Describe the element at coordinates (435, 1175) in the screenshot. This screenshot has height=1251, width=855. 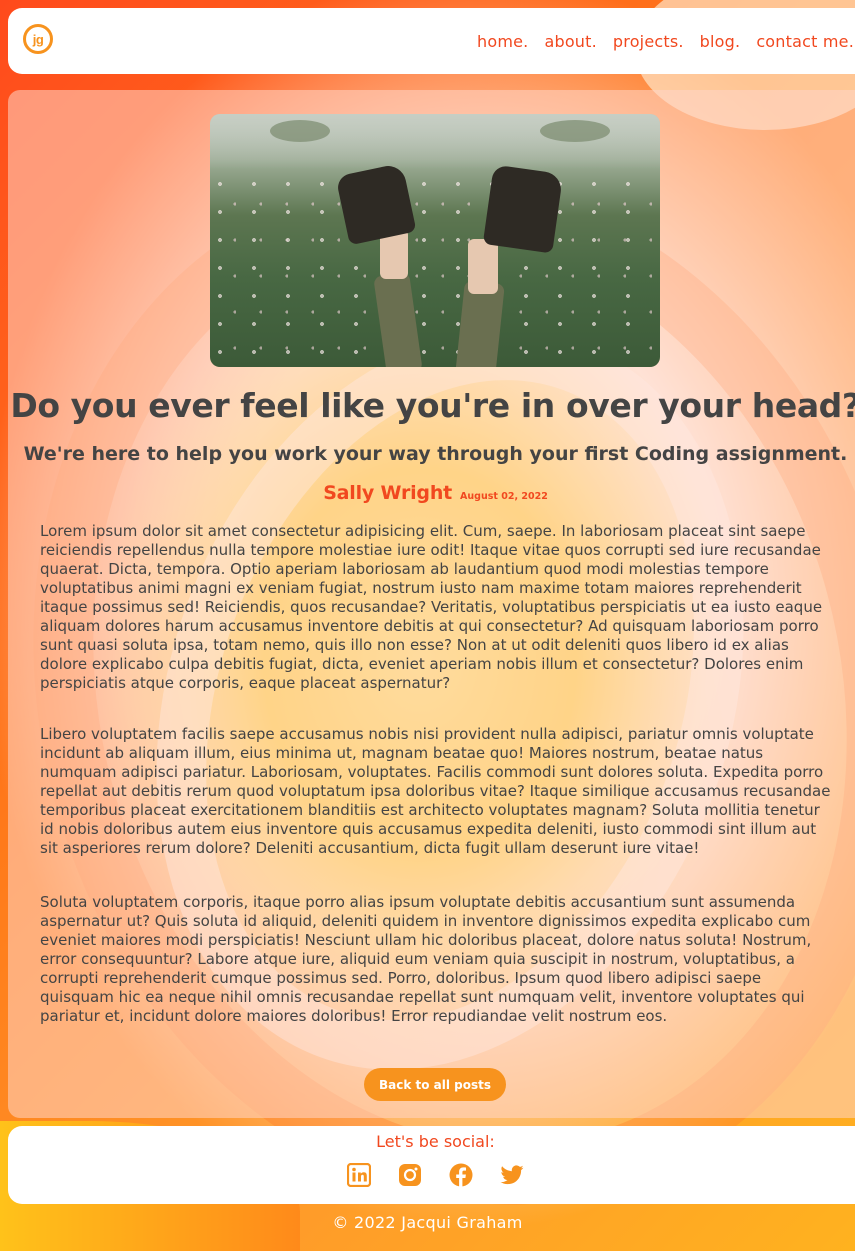
I see `social-links` at that location.